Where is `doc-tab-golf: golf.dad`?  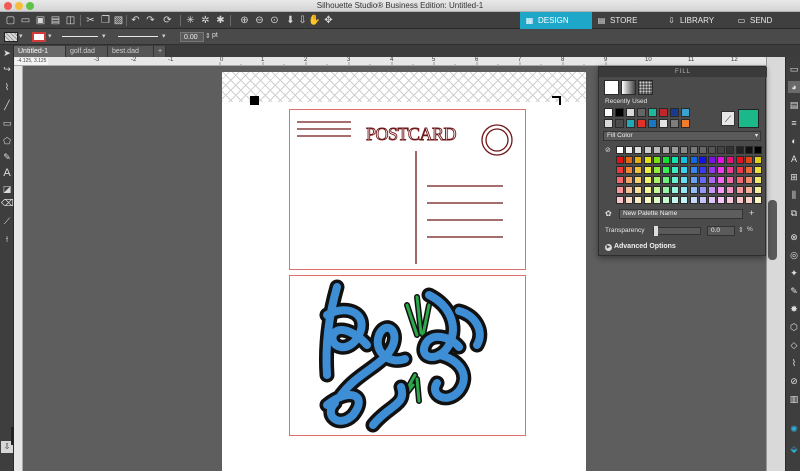
doc-tab-golf: golf.dad is located at coordinates (87, 51).